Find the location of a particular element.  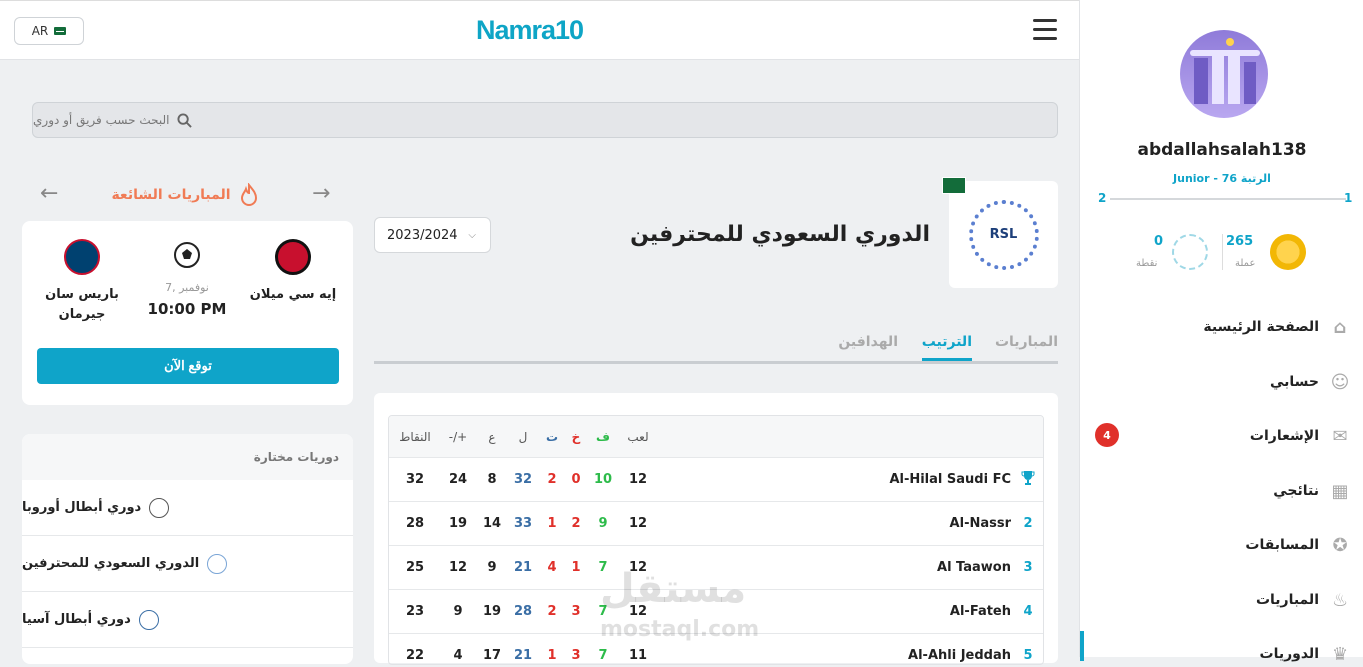

nav-leagues: ♛ الدوريات is located at coordinates (1306, 654).